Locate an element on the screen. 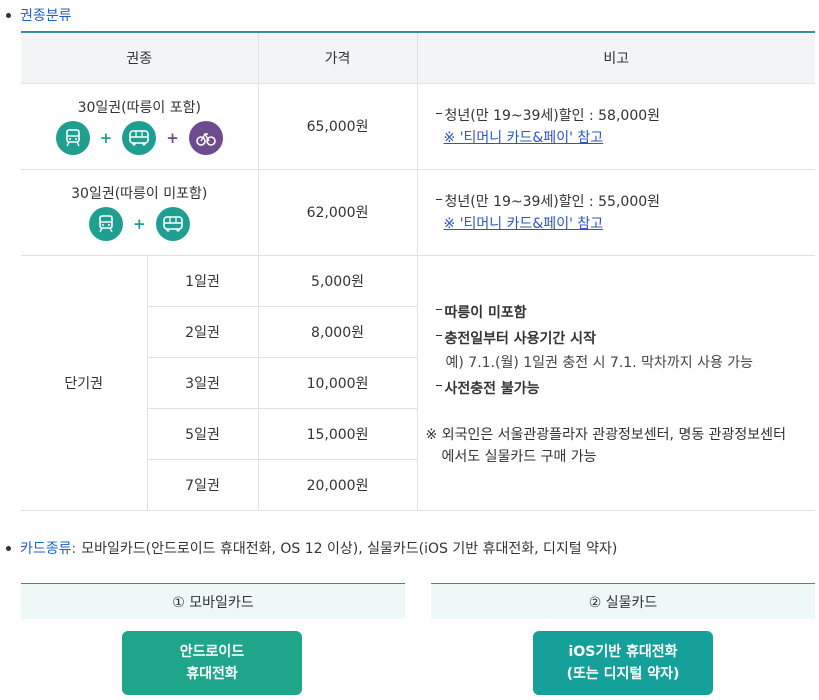 Image resolution: width=819 pixels, height=700 pixels. physical-card-title: ② 실물카드 is located at coordinates (623, 601).